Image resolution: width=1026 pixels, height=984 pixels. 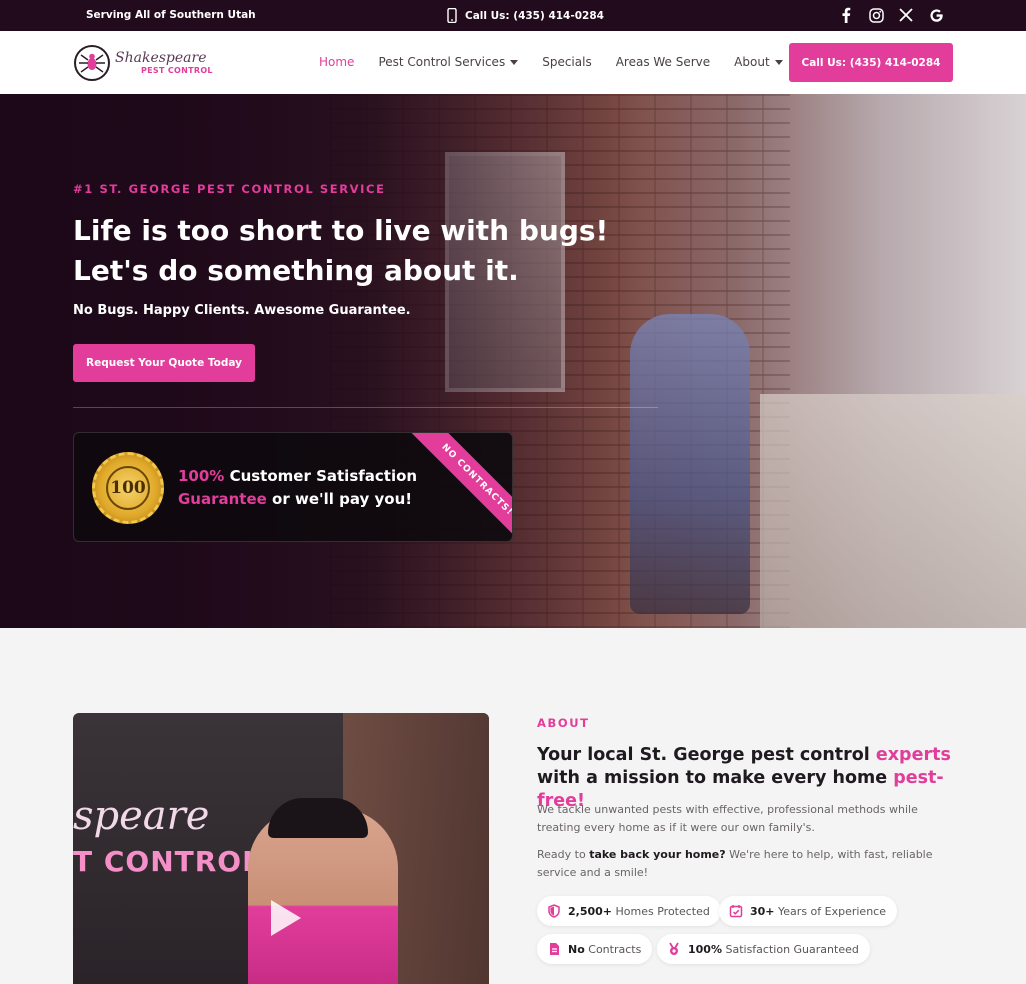 I want to click on calendar-check-icon, so click(x=736, y=911).